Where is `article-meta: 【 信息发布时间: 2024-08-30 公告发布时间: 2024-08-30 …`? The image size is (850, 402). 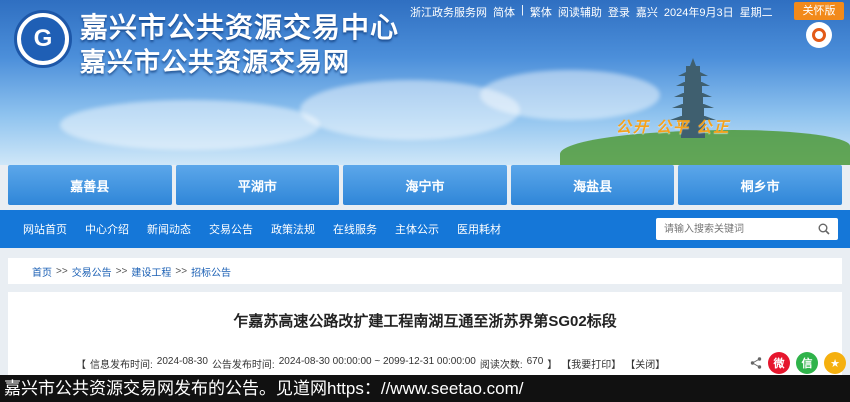
article-meta: 【 信息发布时间: 2024-08-30 公告发布时间: 2024-08-30 … is located at coordinates (370, 363).